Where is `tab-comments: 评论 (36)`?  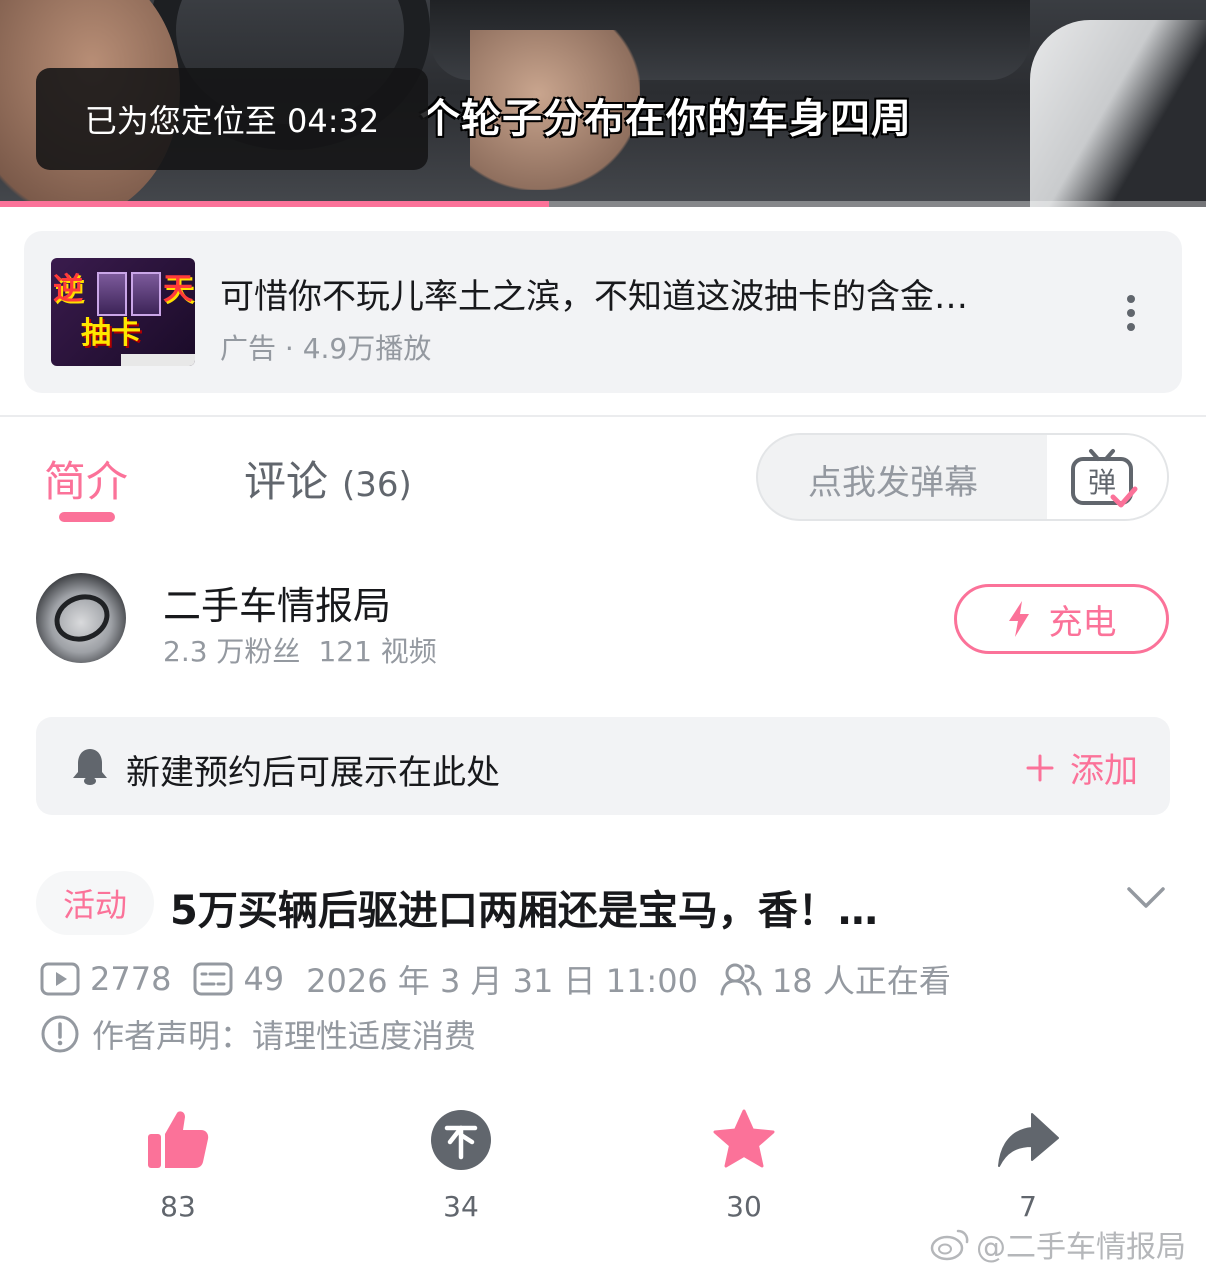
tab-comments: 评论 (36) is located at coordinates (328, 478).